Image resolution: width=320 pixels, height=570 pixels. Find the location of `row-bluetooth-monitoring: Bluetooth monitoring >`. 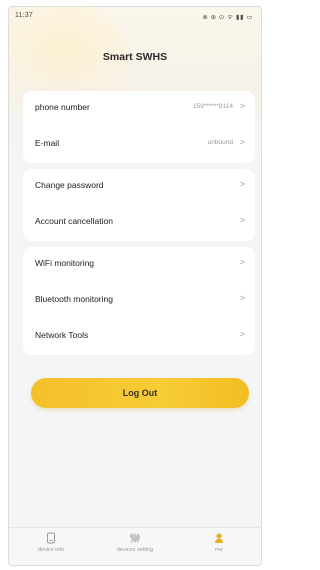

row-bluetooth-monitoring: Bluetooth monitoring > is located at coordinates (139, 301).